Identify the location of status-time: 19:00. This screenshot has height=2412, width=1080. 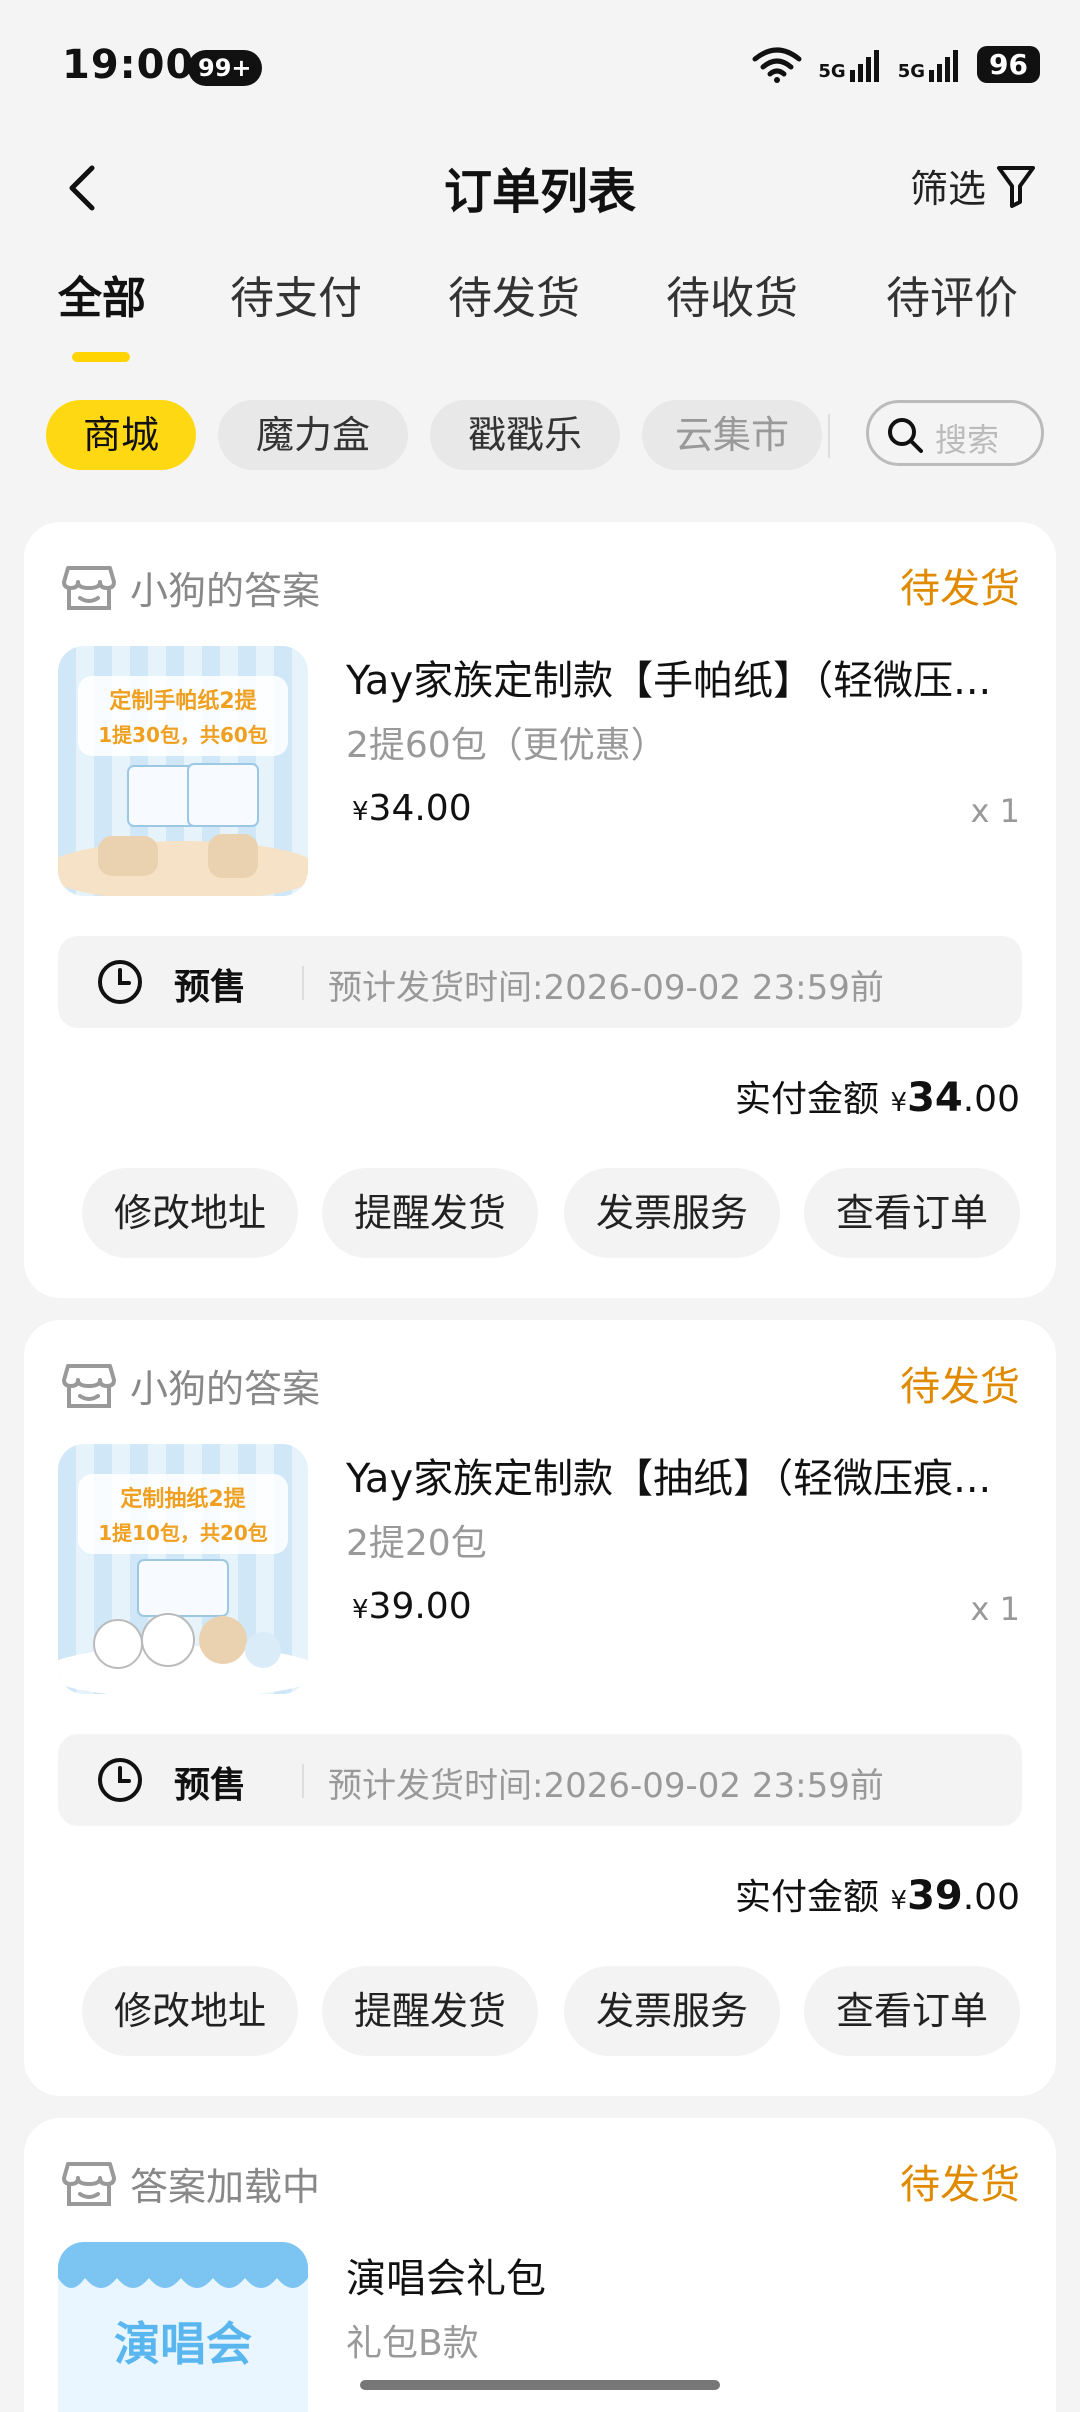
(128, 65).